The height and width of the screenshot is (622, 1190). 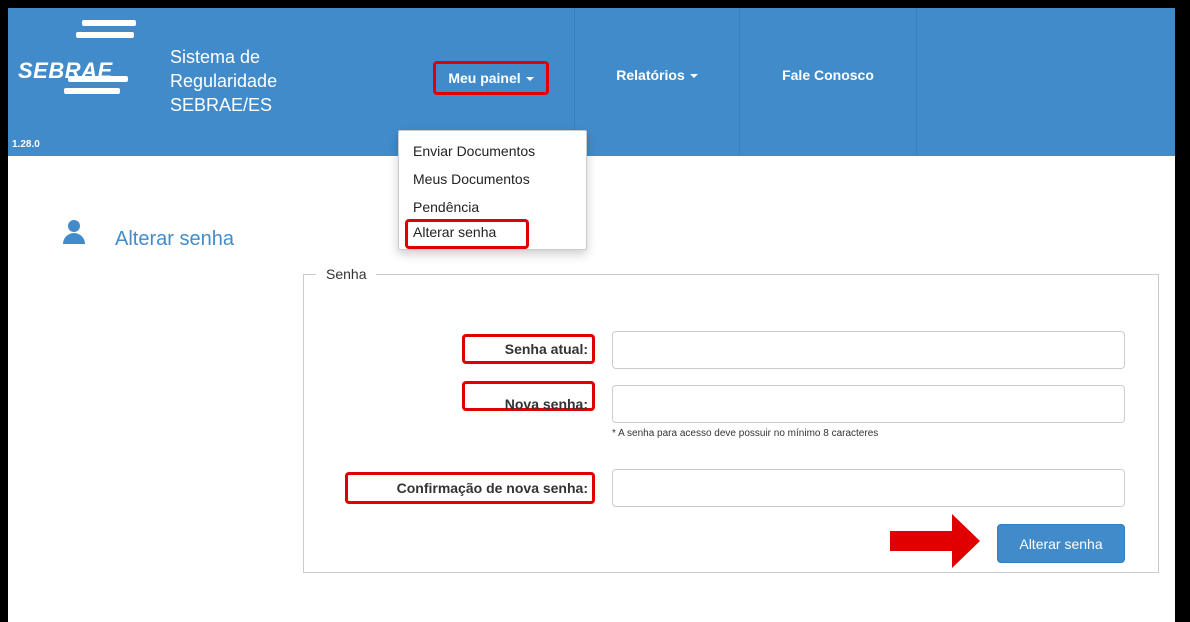 What do you see at coordinates (474, 151) in the screenshot?
I see `dropdown-item-enviar-documentos: Enviar Documentos` at bounding box center [474, 151].